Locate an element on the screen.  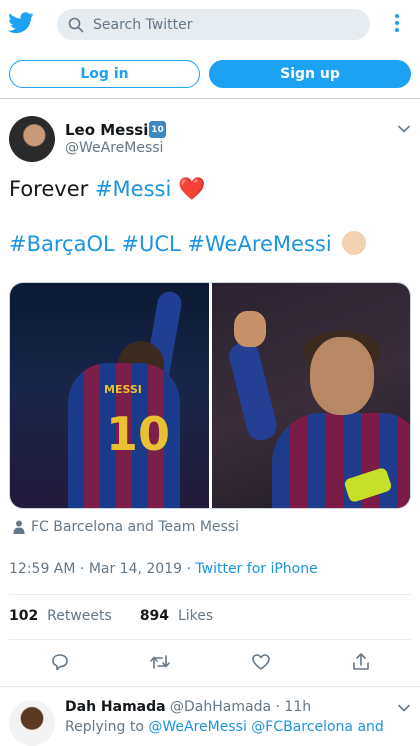
author-name: Leo Messi is located at coordinates (106, 130).